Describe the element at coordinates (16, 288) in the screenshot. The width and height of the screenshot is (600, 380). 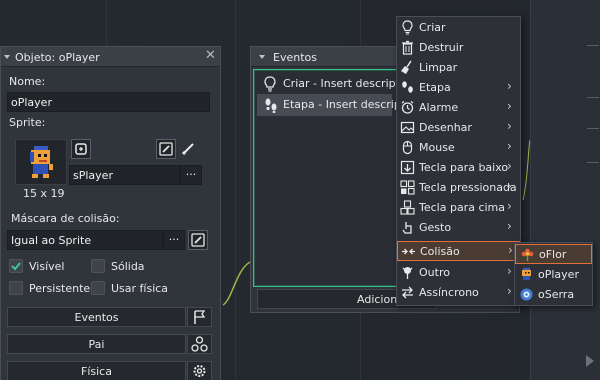
I see `persistent-checkbox` at that location.